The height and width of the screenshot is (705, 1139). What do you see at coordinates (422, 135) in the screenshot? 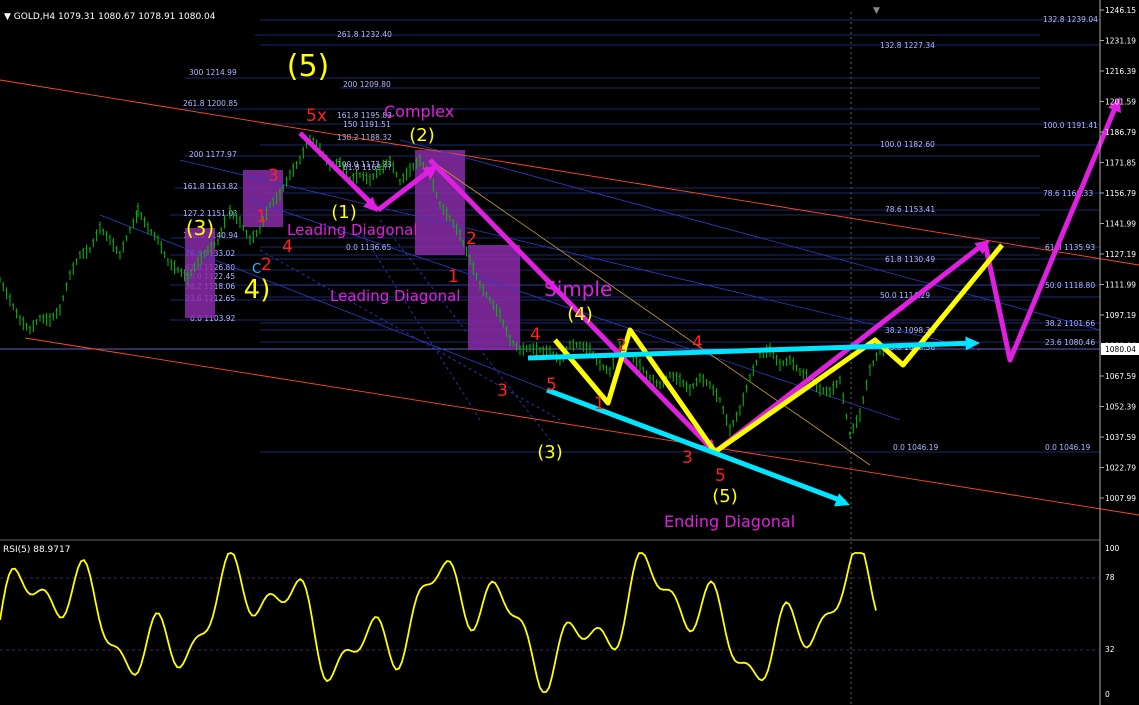
I see `wave-2-label: (2)` at bounding box center [422, 135].